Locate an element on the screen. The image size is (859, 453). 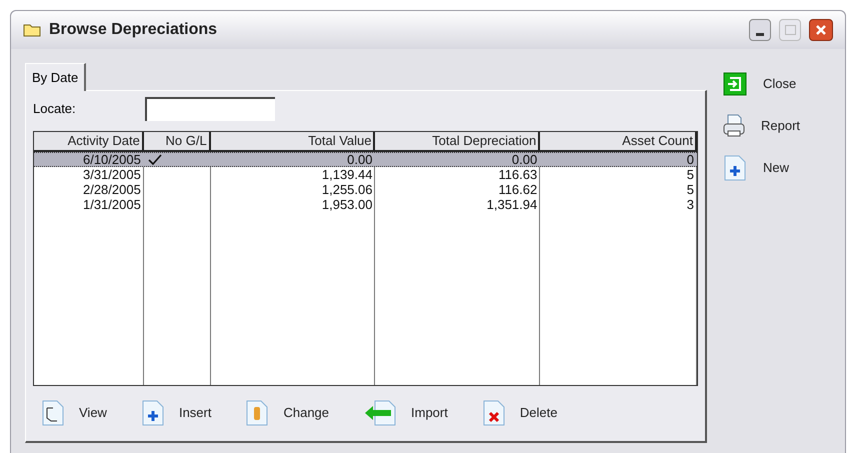
exit-icon is located at coordinates (735, 84).